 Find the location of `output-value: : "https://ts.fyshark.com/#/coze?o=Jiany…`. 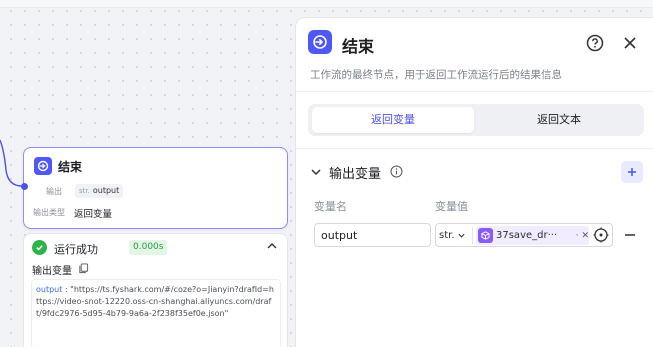

output-value: : "https://ts.fyshark.com/#/coze?o=Jiany… is located at coordinates (155, 301).